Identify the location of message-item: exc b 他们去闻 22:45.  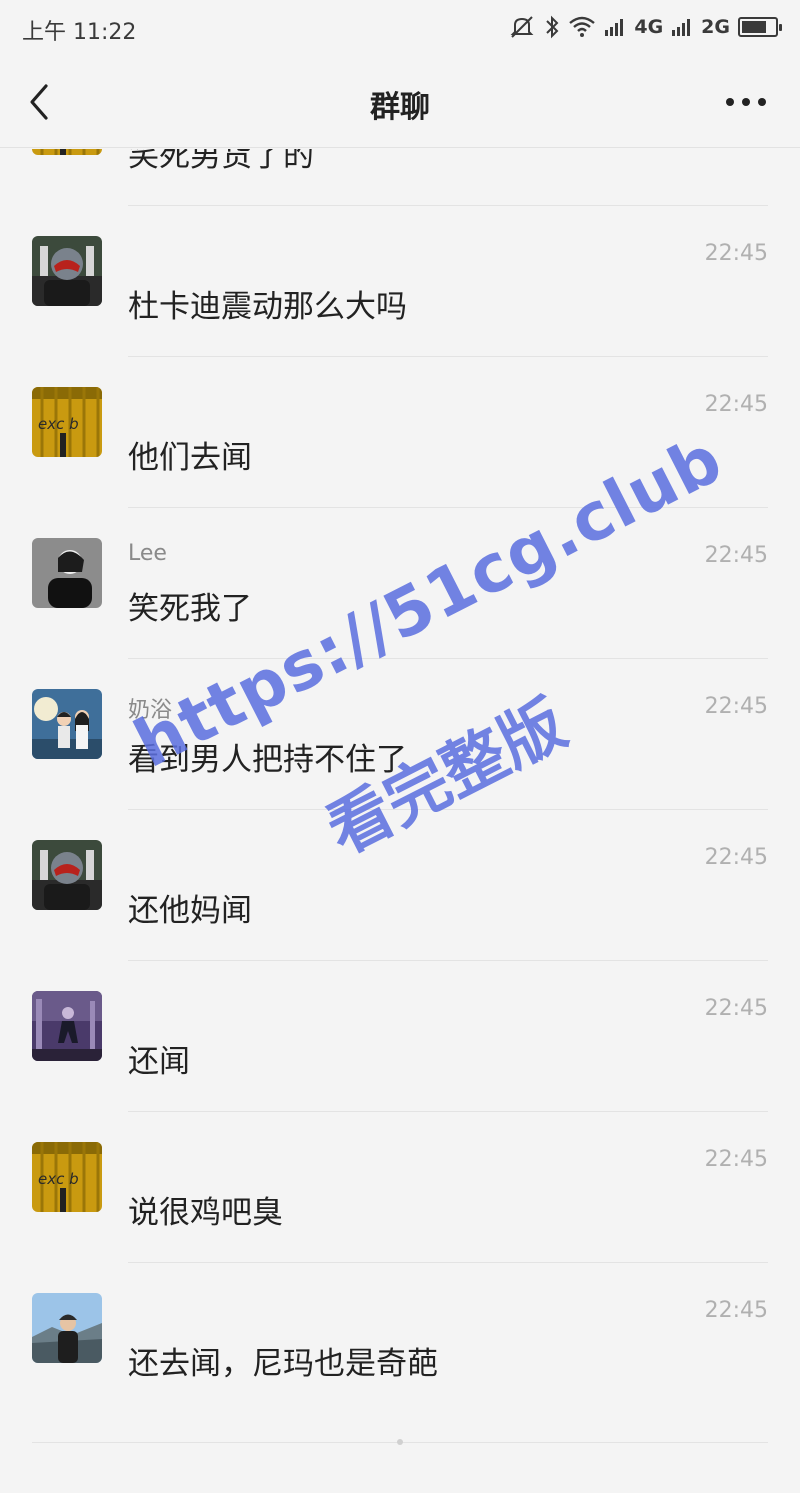
(400, 432).